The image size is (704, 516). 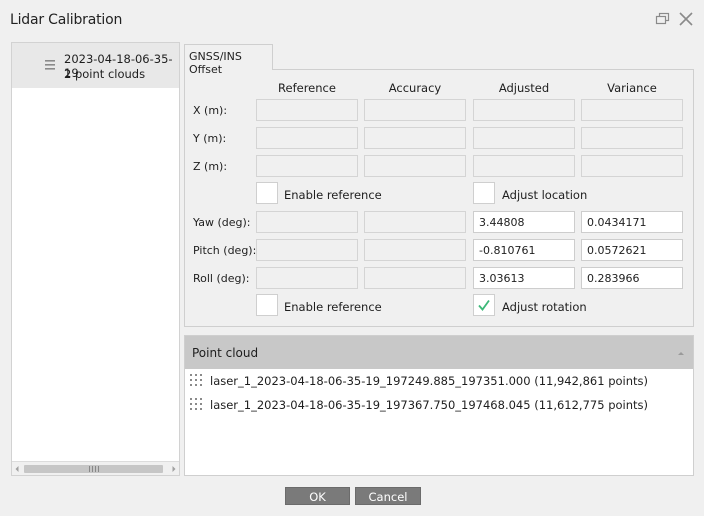 What do you see at coordinates (415, 278) in the screenshot?
I see `roll-accuracy-field` at bounding box center [415, 278].